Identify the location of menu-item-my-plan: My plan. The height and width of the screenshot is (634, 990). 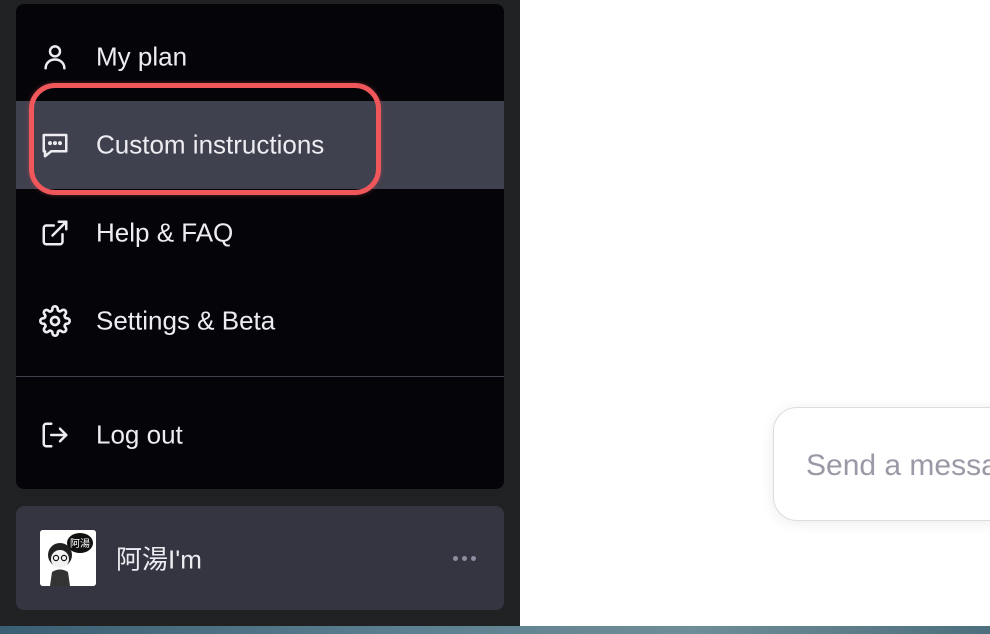
(260, 57).